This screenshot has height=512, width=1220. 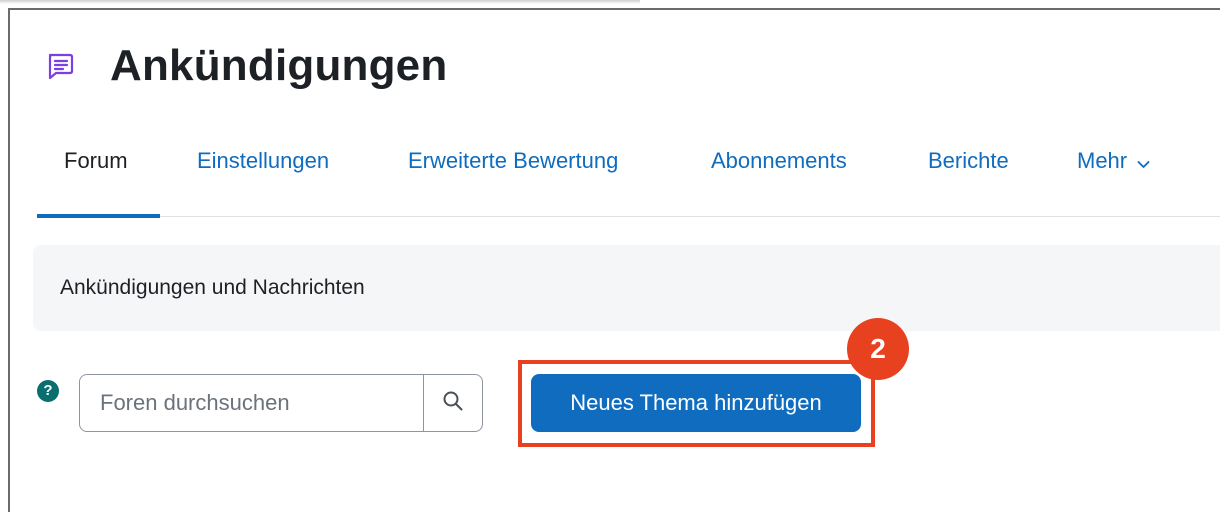 I want to click on tab-erweiterte-bewertung: Erweiterte Bewertung, so click(x=513, y=161).